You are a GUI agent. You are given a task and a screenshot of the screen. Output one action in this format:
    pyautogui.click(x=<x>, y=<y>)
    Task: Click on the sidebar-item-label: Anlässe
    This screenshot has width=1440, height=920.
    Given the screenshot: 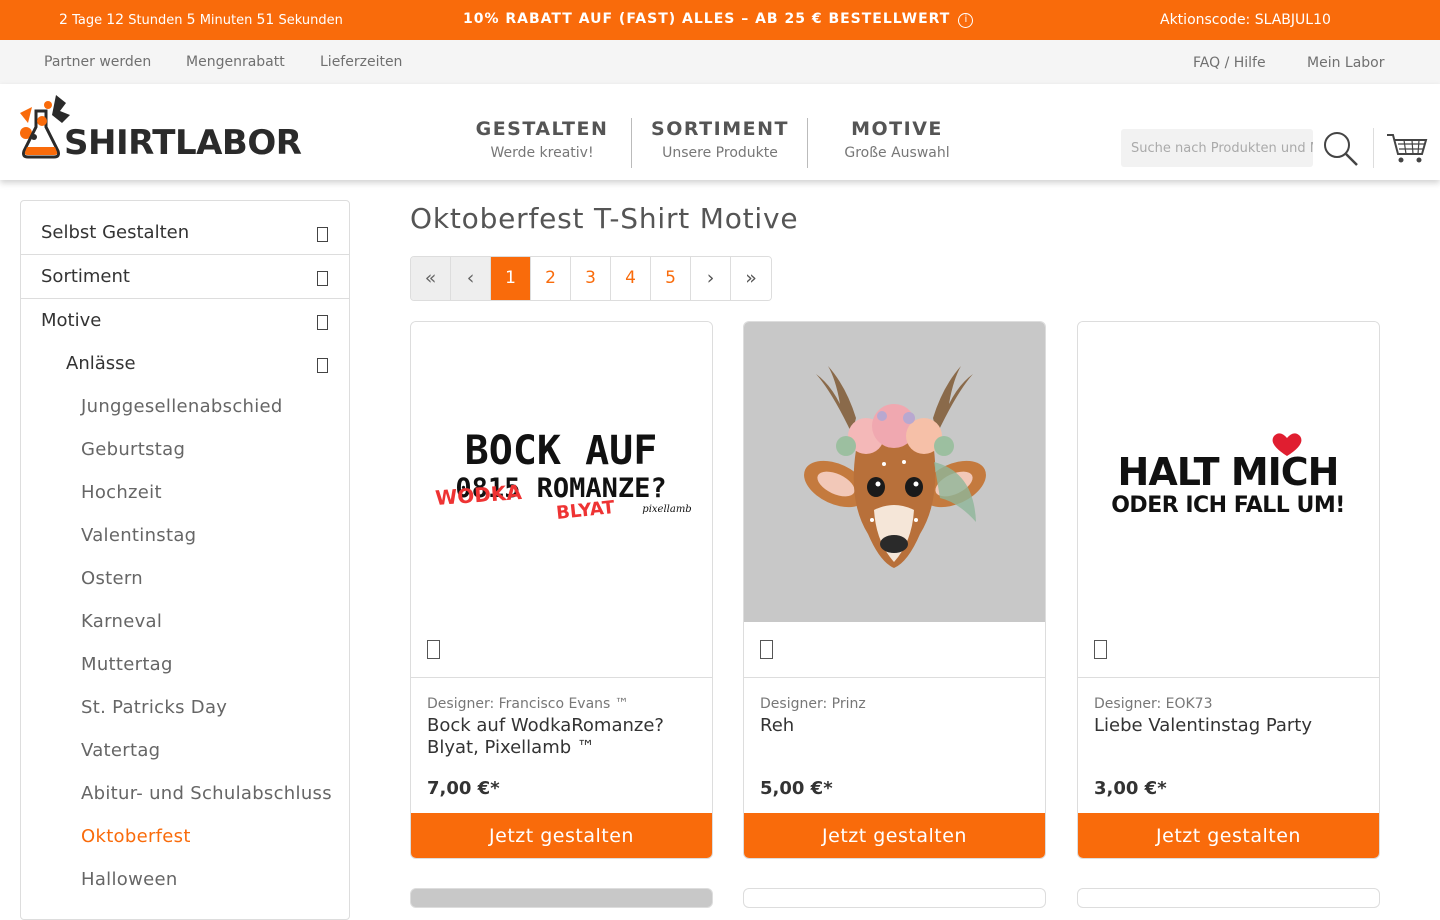 What is the action you would take?
    pyautogui.click(x=101, y=363)
    